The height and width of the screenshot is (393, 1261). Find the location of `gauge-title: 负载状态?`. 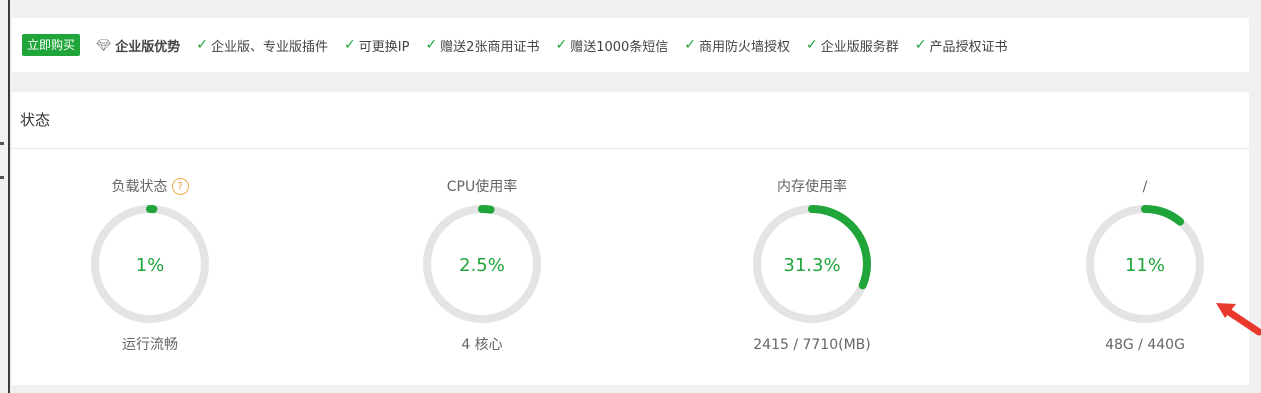

gauge-title: 负载状态? is located at coordinates (150, 187).